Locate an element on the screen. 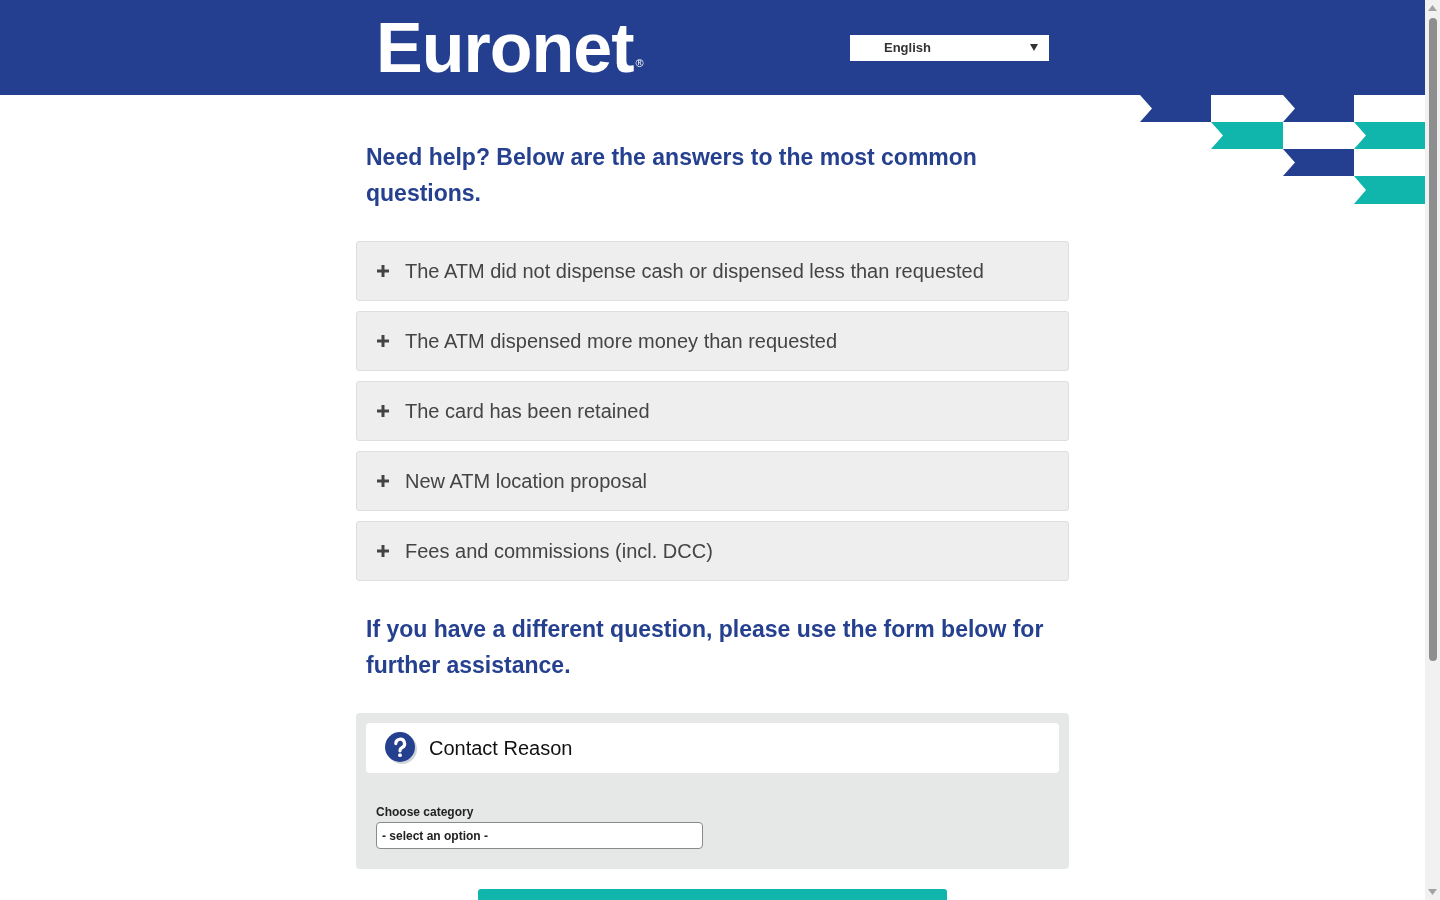  faq-heading: Need help? Below are the answers to the most common questions. is located at coordinates (671, 175).